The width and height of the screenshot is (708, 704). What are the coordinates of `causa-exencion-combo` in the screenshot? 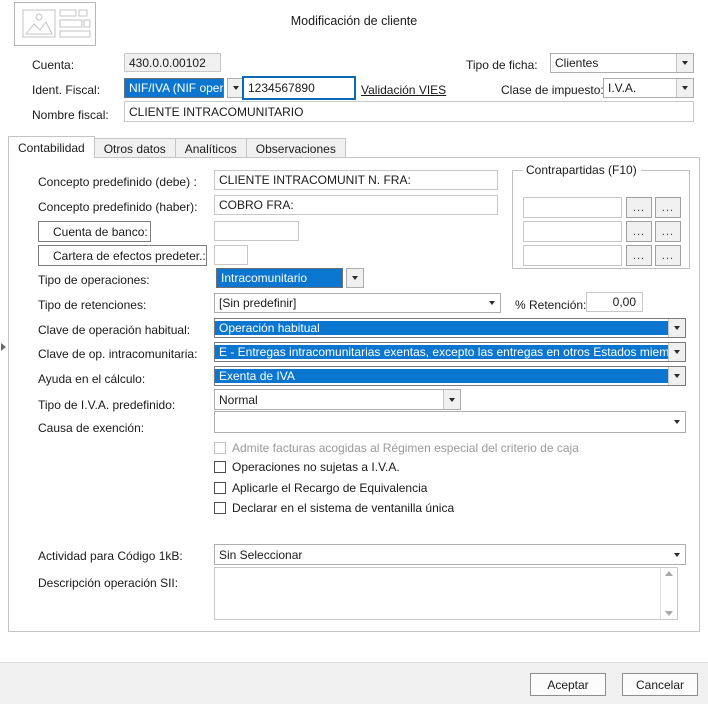 It's located at (450, 422).